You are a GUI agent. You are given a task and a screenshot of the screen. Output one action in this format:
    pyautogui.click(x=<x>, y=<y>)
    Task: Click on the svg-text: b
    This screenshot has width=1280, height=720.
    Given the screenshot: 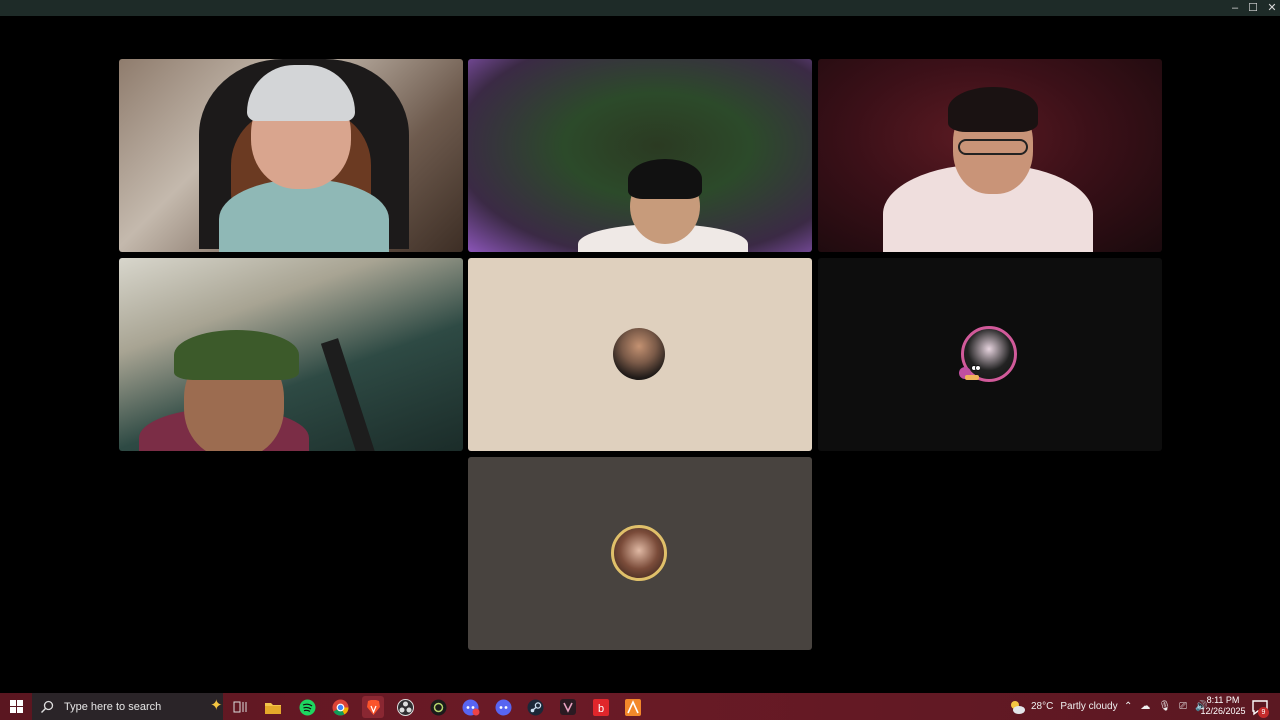 What is the action you would take?
    pyautogui.click(x=601, y=709)
    